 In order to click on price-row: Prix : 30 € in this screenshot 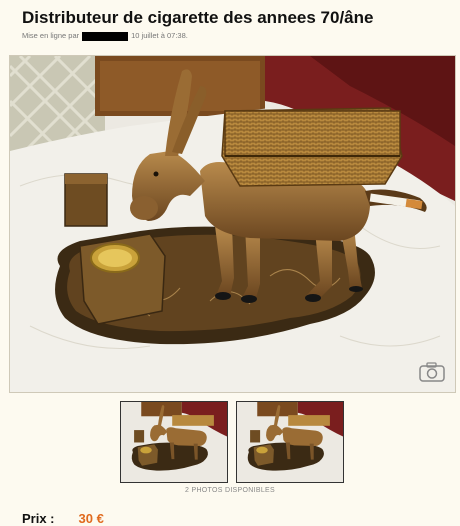, I will do `click(63, 518)`.